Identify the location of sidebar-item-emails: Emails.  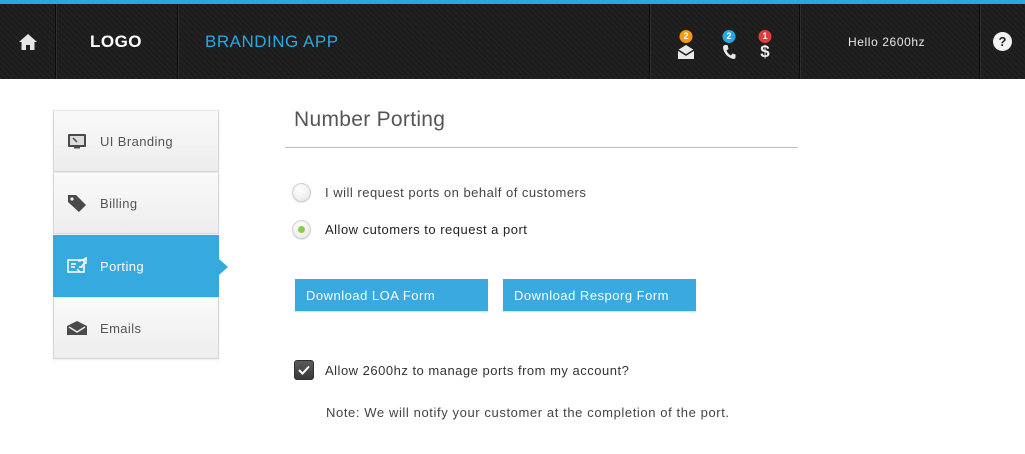
(136, 328).